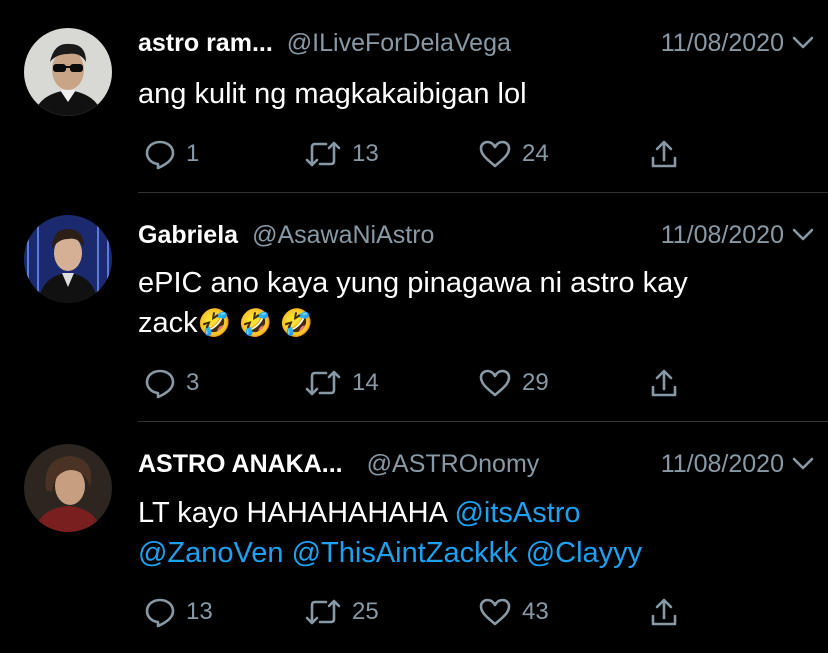  What do you see at coordinates (343, 235) in the screenshot?
I see `username: @AsawaNiAstro` at bounding box center [343, 235].